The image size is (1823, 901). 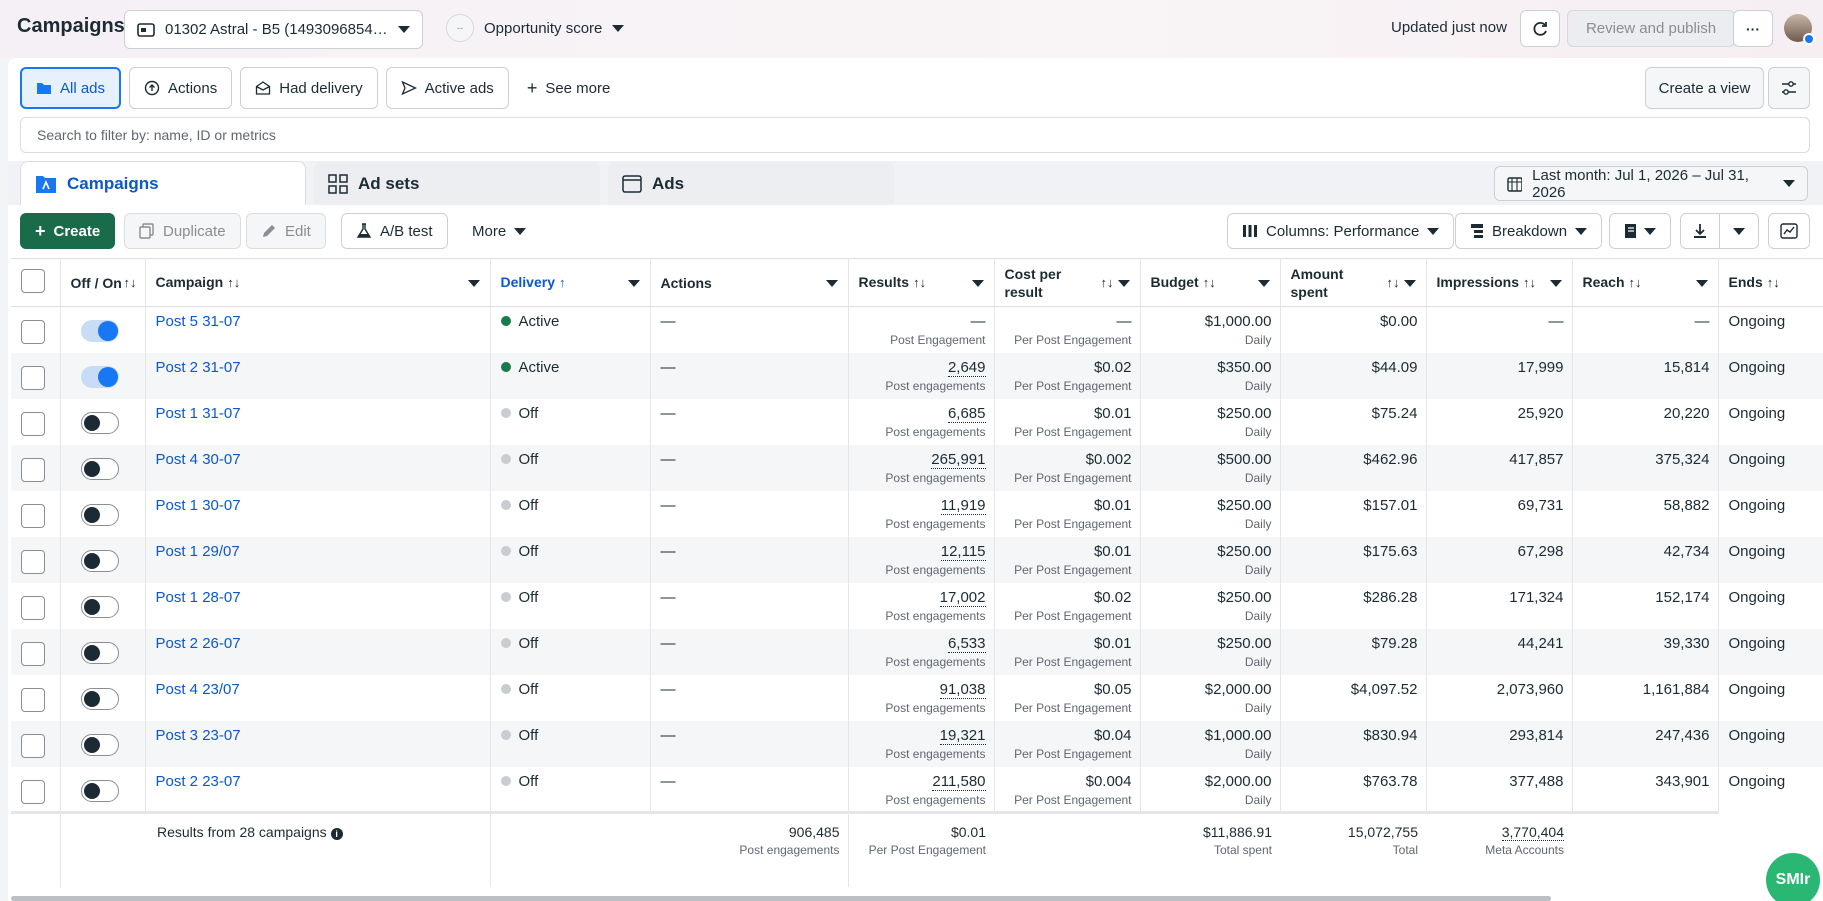 What do you see at coordinates (309, 88) in the screenshot?
I see `view-had-delivery: Had delivery` at bounding box center [309, 88].